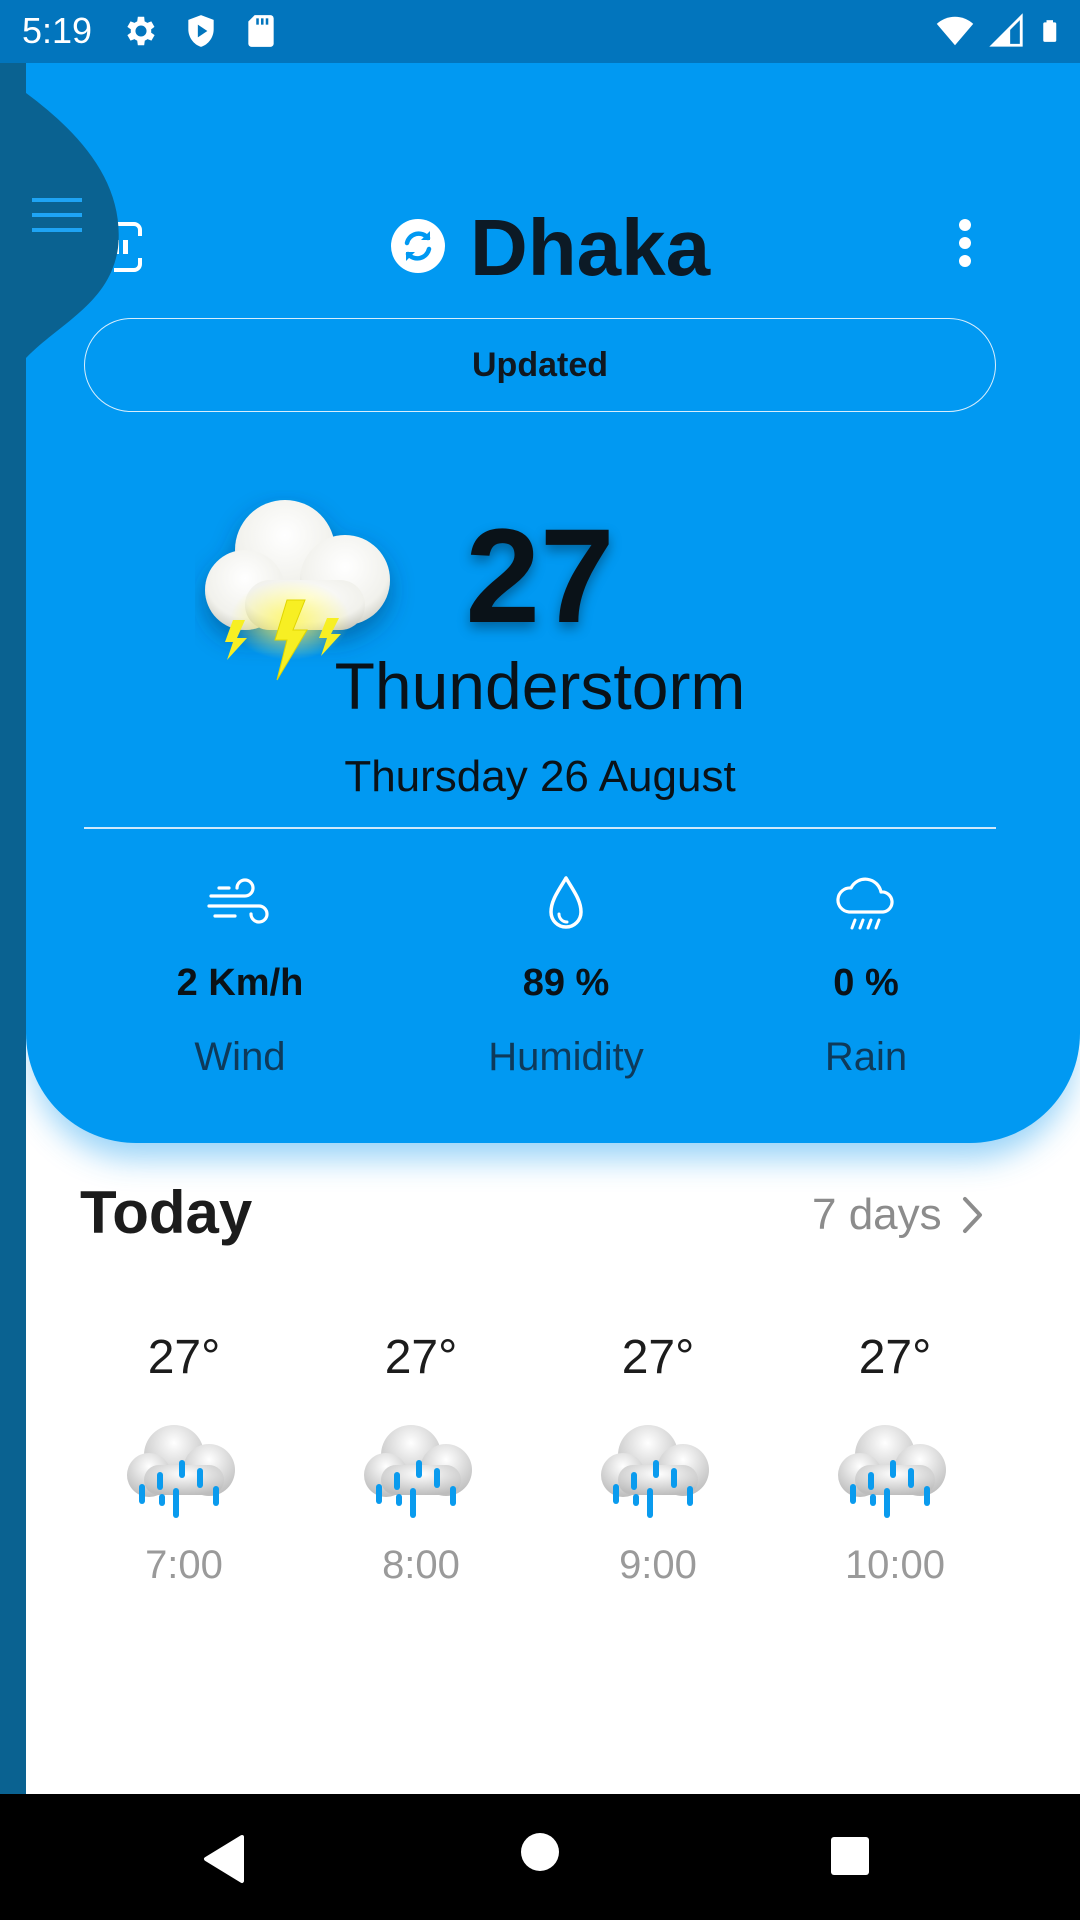 This screenshot has width=1080, height=1920. I want to click on update-status-label: Updated, so click(540, 364).